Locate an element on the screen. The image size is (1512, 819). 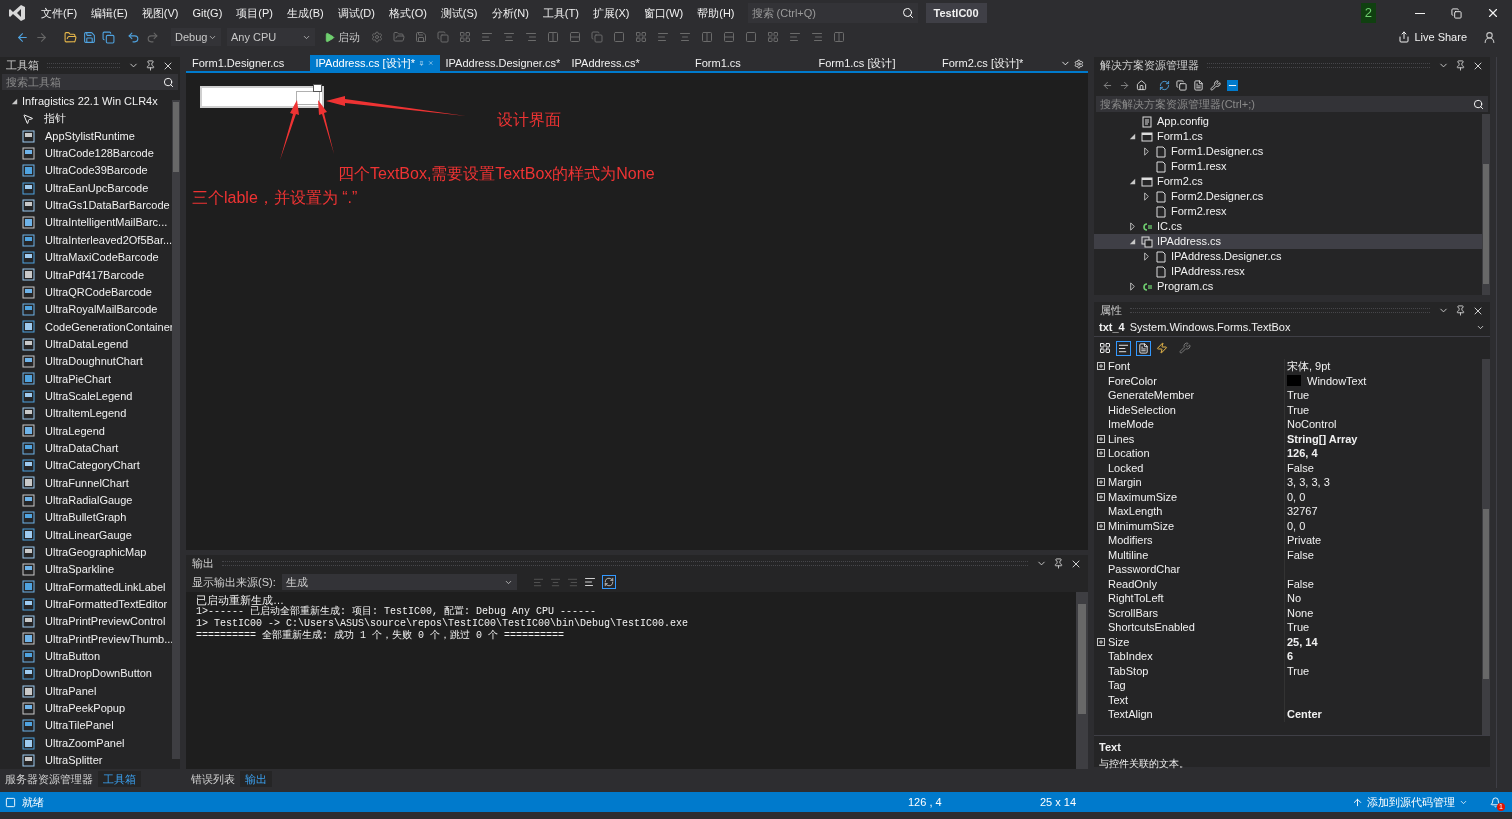
toolbox-item: UltraRoyalMailBarcode is located at coordinates (86, 309).